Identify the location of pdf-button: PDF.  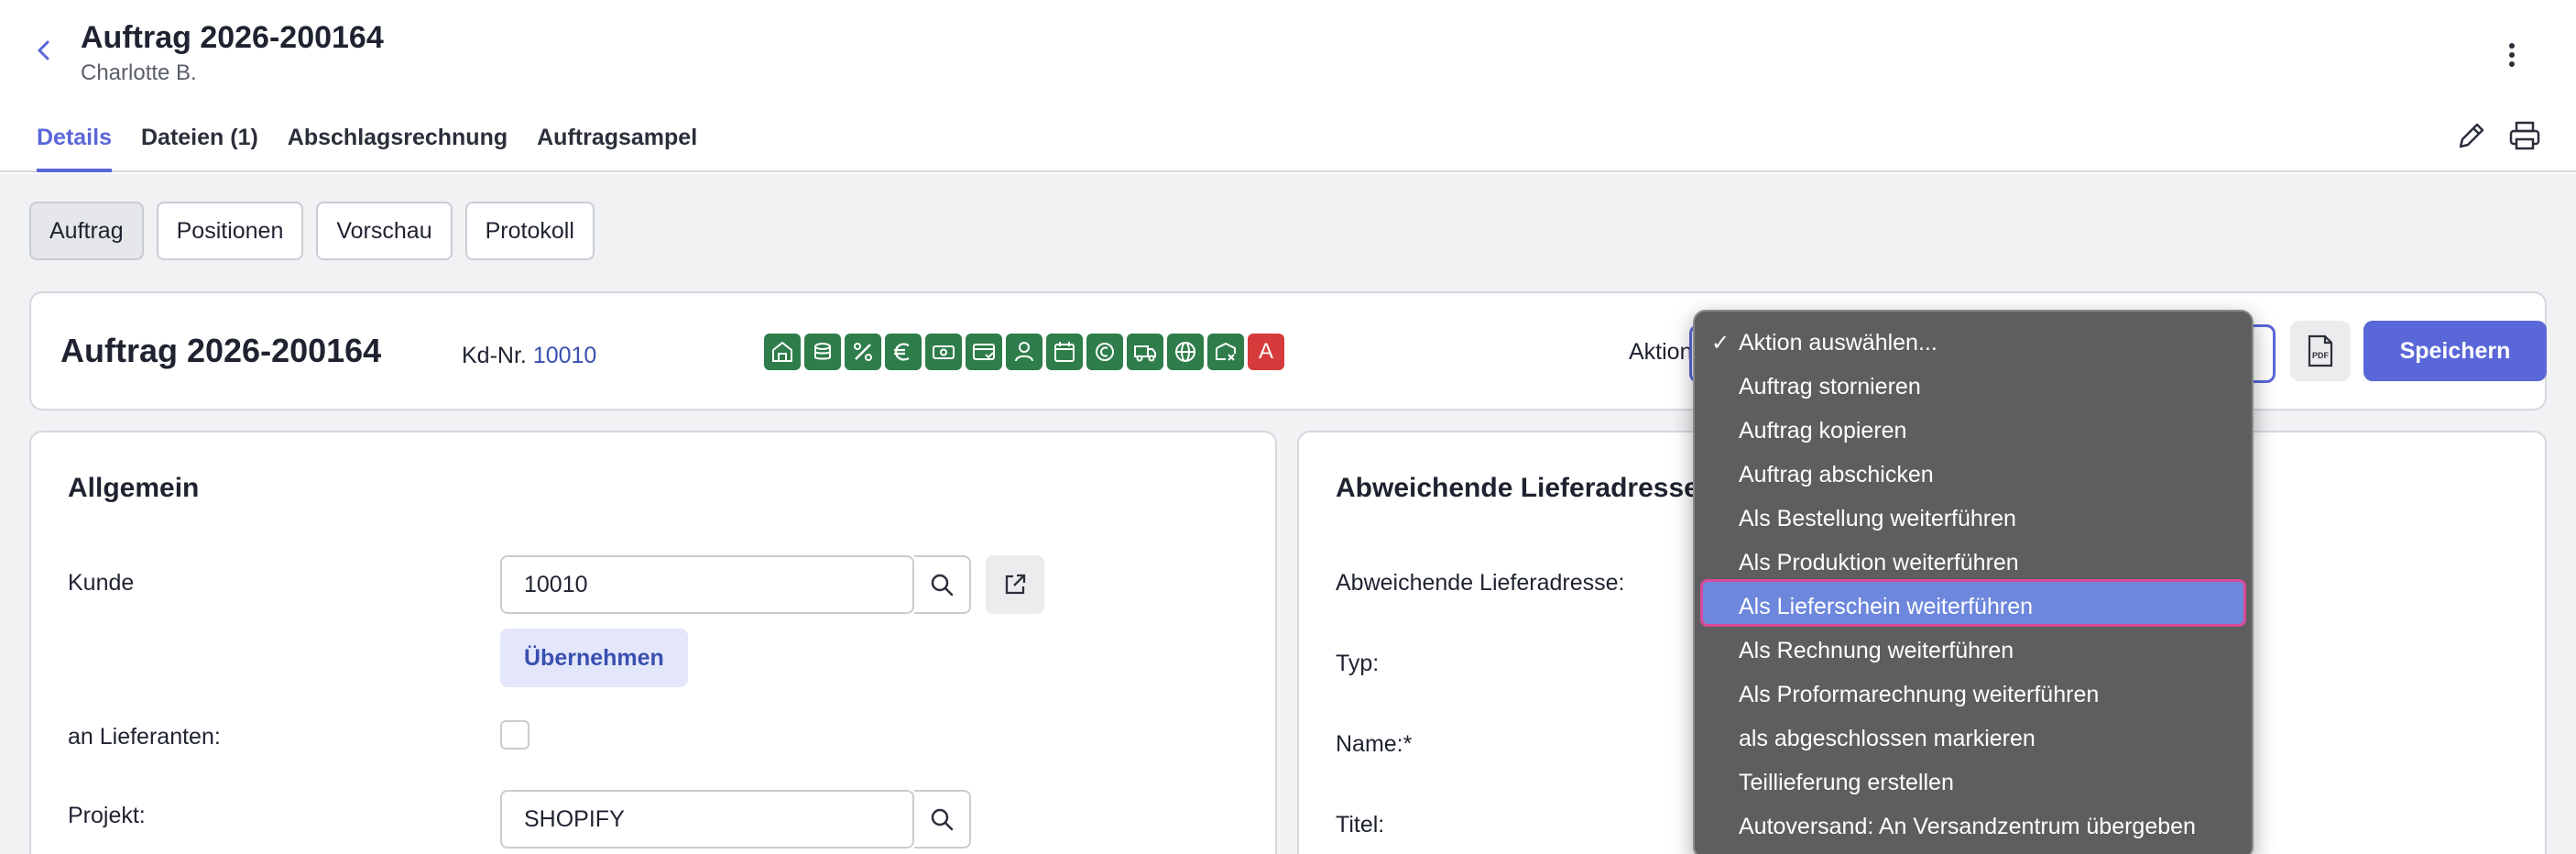
(2321, 351).